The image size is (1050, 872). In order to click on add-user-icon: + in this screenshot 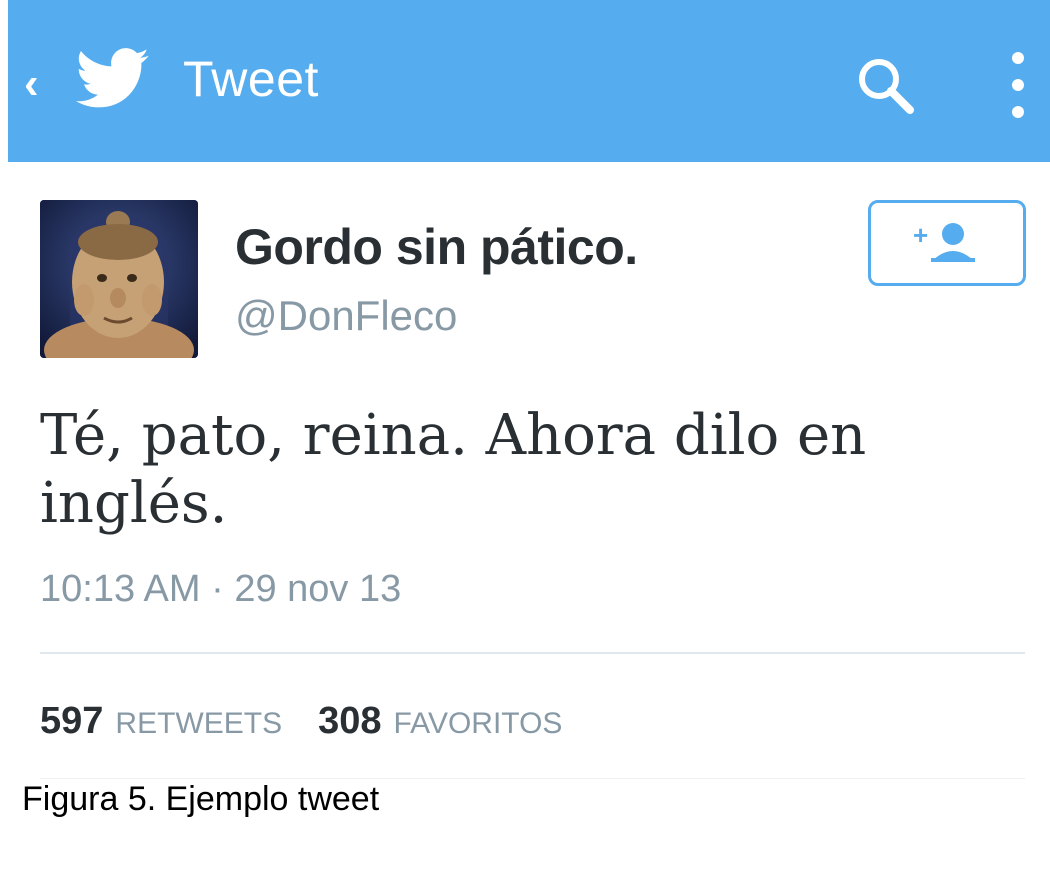, I will do `click(944, 241)`.